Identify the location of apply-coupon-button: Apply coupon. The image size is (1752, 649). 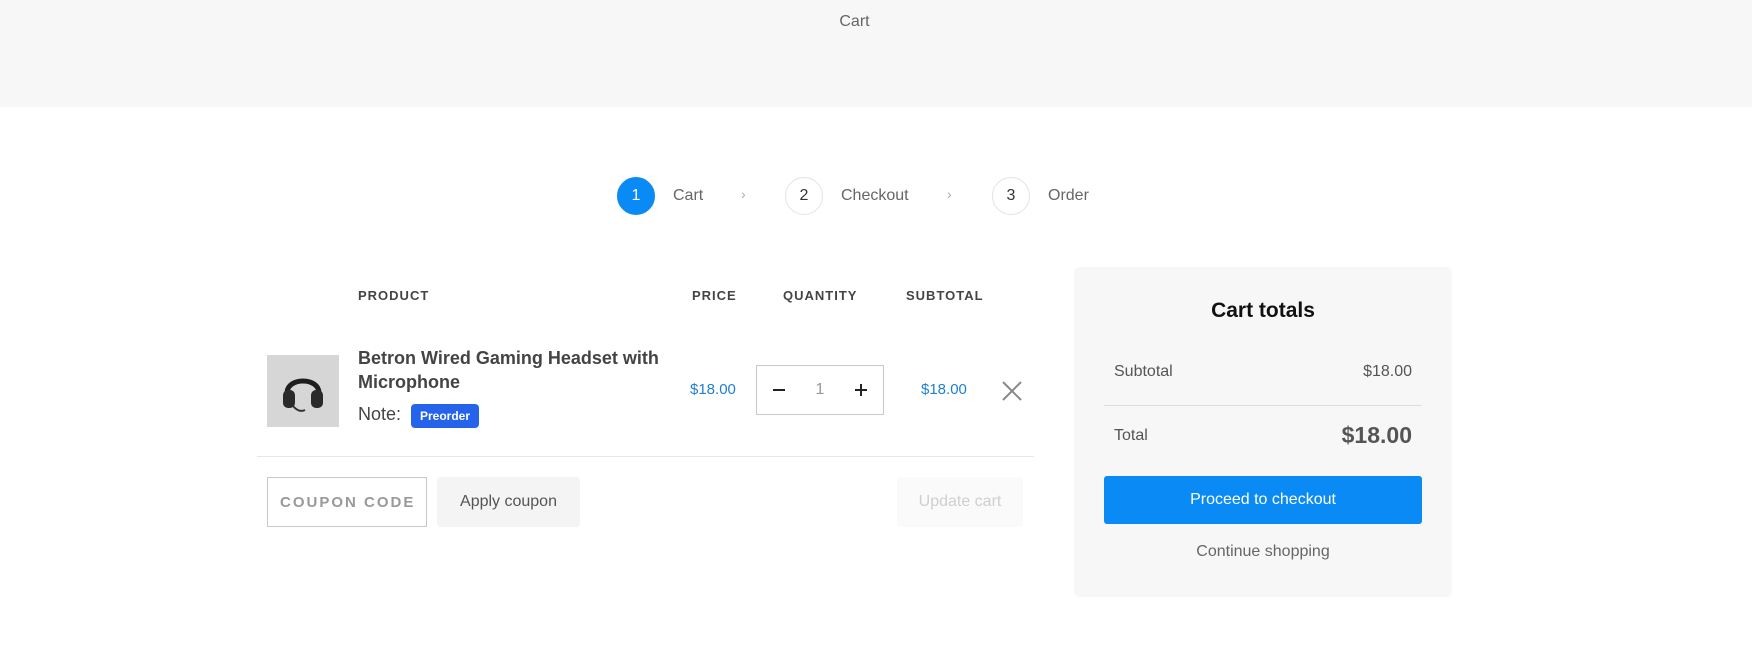
(508, 502).